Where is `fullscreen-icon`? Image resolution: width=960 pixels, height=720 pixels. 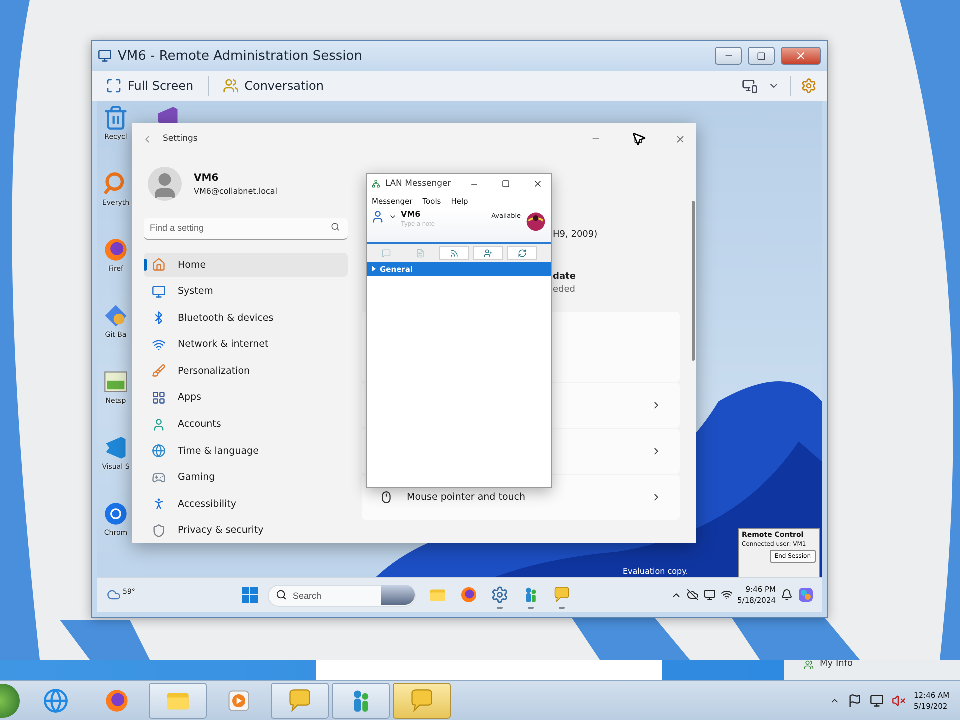 fullscreen-icon is located at coordinates (114, 86).